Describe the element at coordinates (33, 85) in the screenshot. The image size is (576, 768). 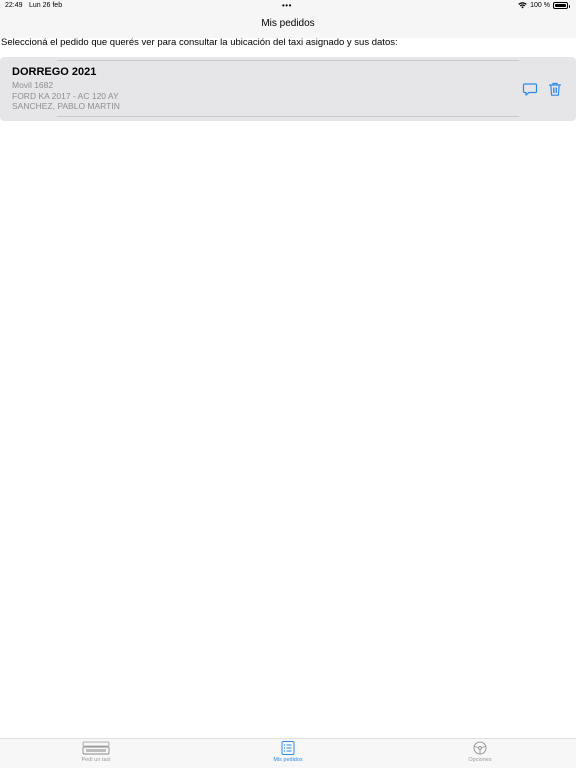
I see `order-movil: Movil 1682` at that location.